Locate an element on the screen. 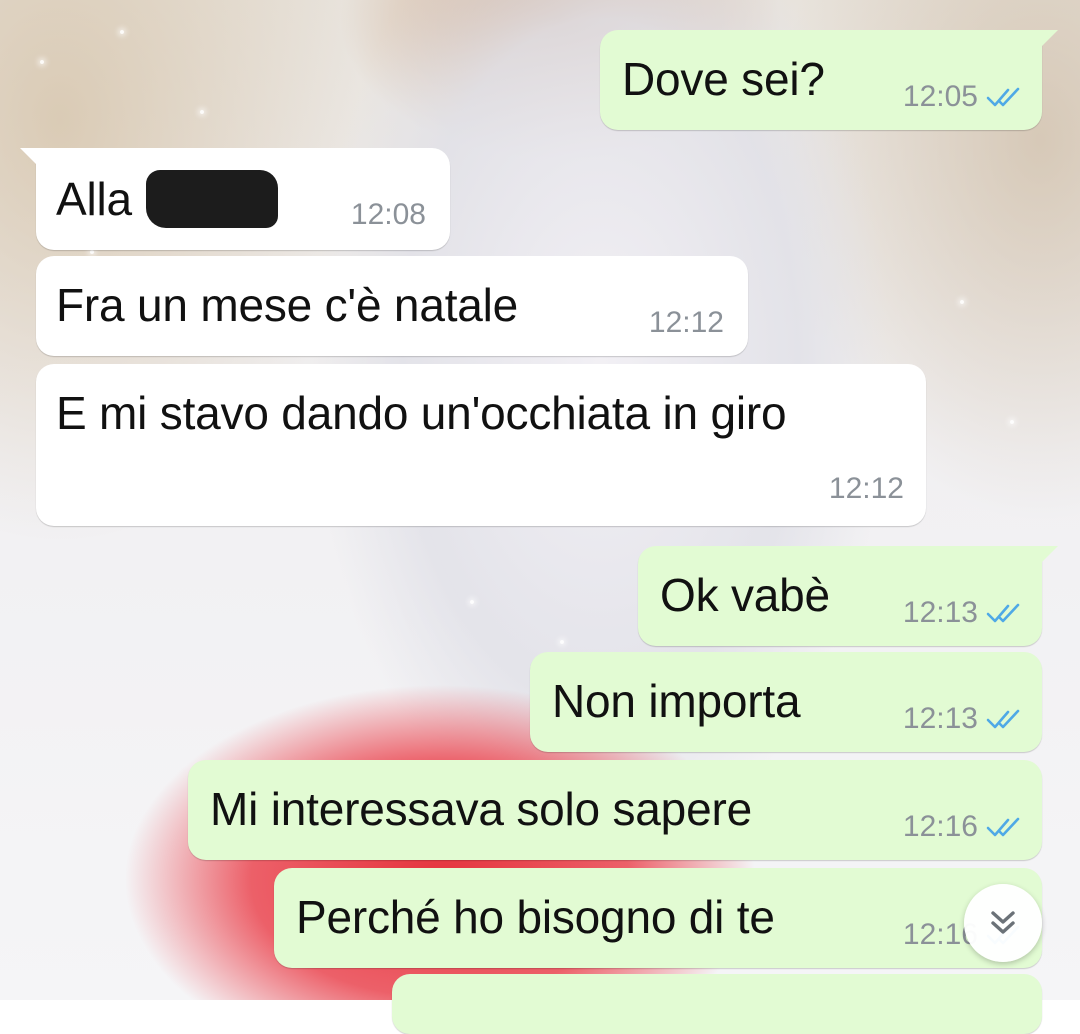  message-text: Non importa is located at coordinates (676, 701).